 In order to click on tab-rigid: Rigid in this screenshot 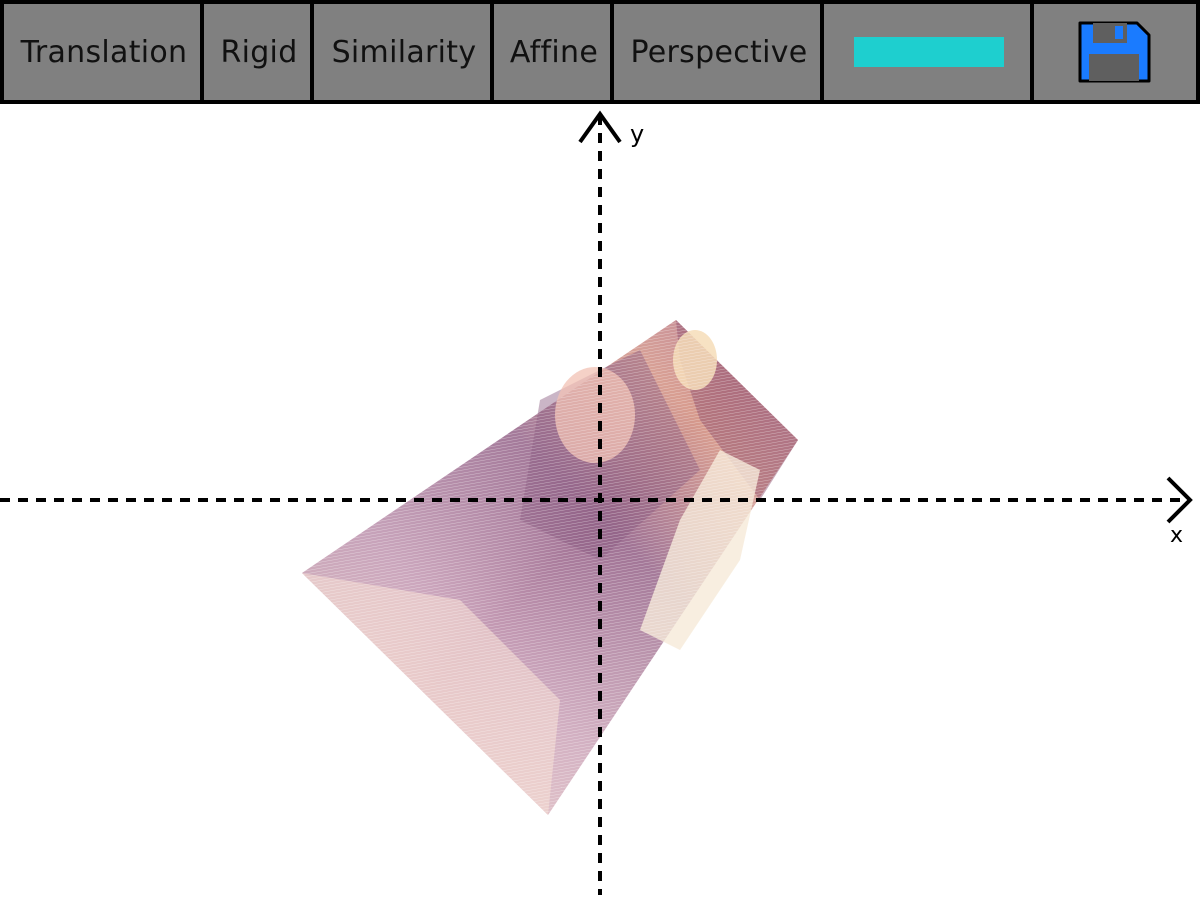, I will do `click(257, 52)`.